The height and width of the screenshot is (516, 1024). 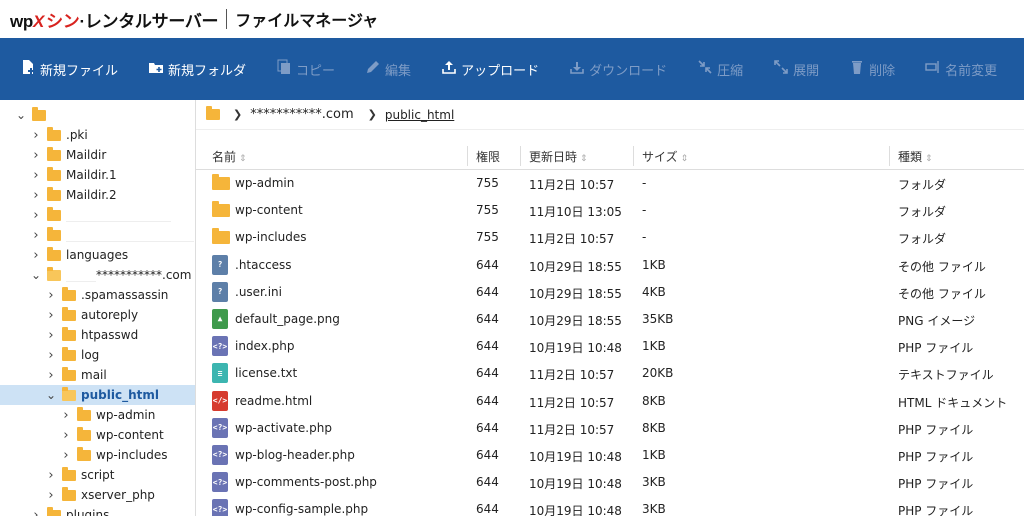 I want to click on tree-item: › wp-content, so click(x=97, y=435).